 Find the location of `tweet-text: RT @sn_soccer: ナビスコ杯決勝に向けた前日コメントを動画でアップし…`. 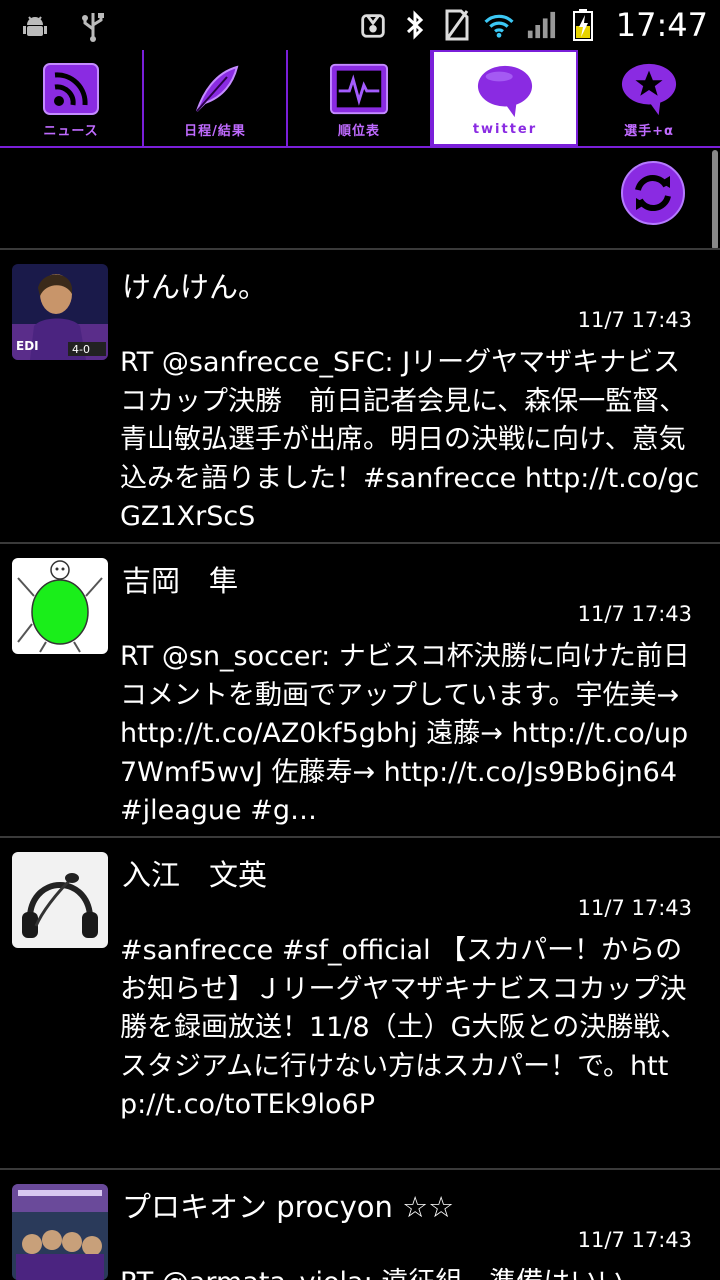

tweet-text: RT @sn_soccer: ナビスコ杯決勝に向けた前日コメントを動画でアップし… is located at coordinates (405, 733).